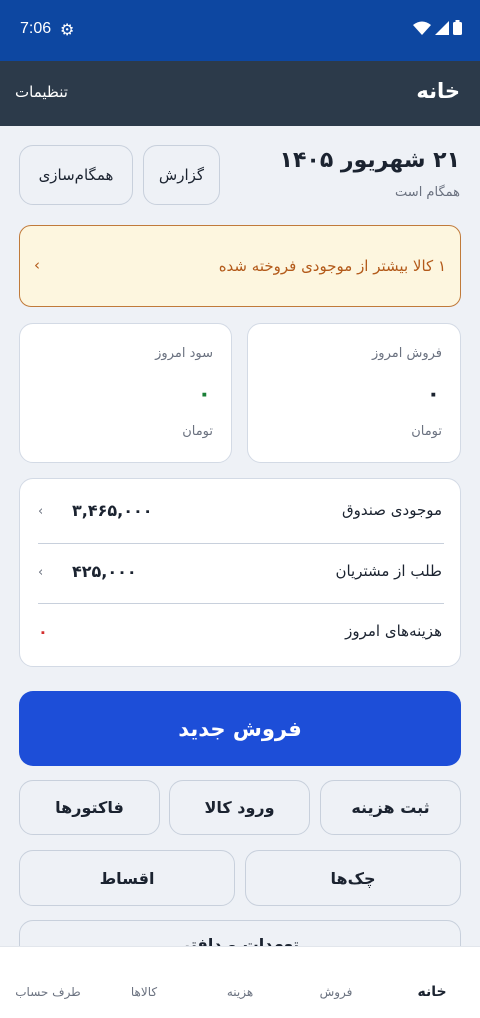  What do you see at coordinates (181, 175) in the screenshot?
I see `report-button: گزارش` at bounding box center [181, 175].